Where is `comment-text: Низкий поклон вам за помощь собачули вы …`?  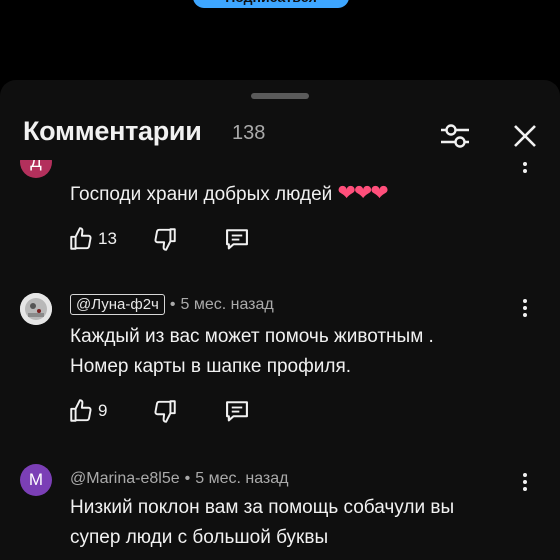 comment-text: Низкий поклон вам за помощь собачули вы … is located at coordinates (262, 522).